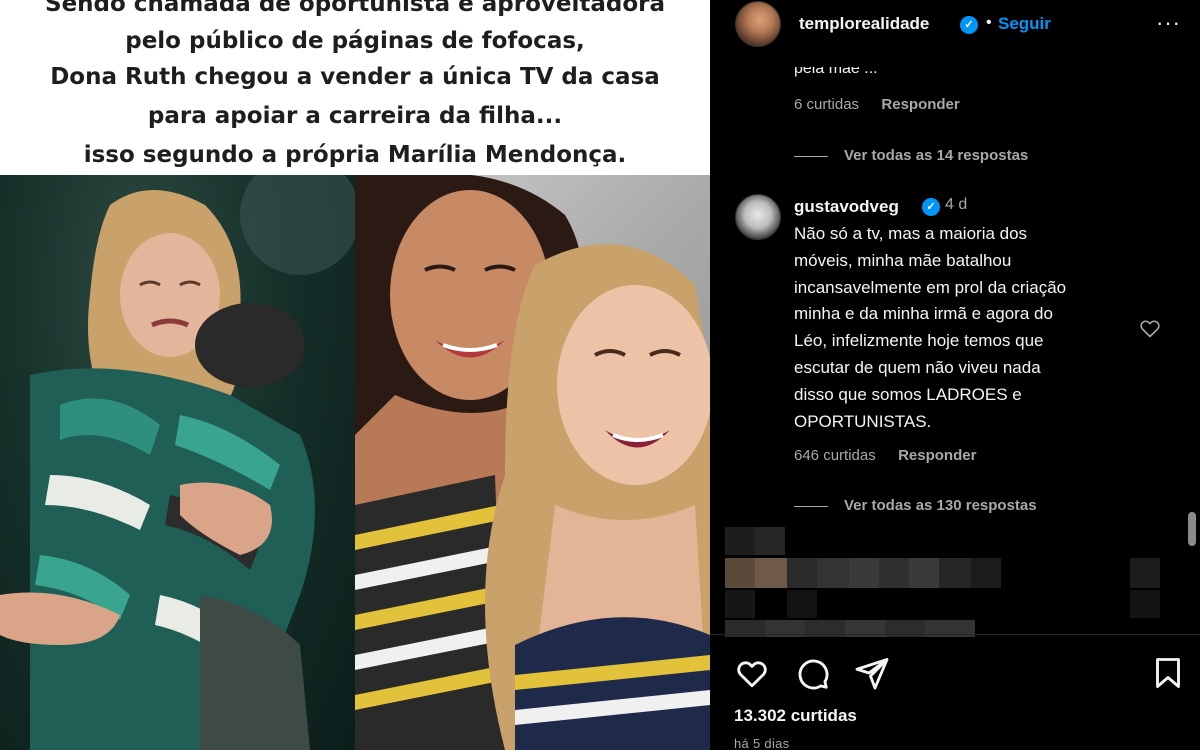 Image resolution: width=1200 pixels, height=750 pixels. What do you see at coordinates (758, 217) in the screenshot?
I see `commenter-avatar` at bounding box center [758, 217].